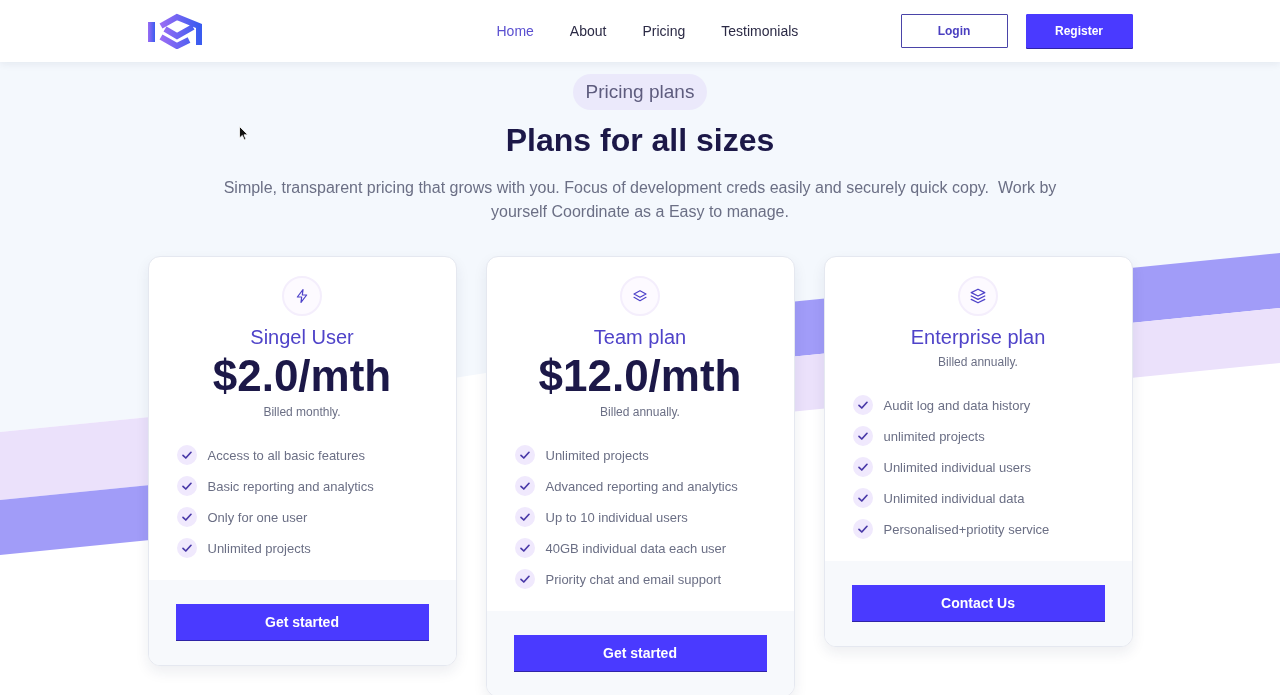 The width and height of the screenshot is (1280, 695). I want to click on feature-text: Advanced reporting and analytics, so click(641, 486).